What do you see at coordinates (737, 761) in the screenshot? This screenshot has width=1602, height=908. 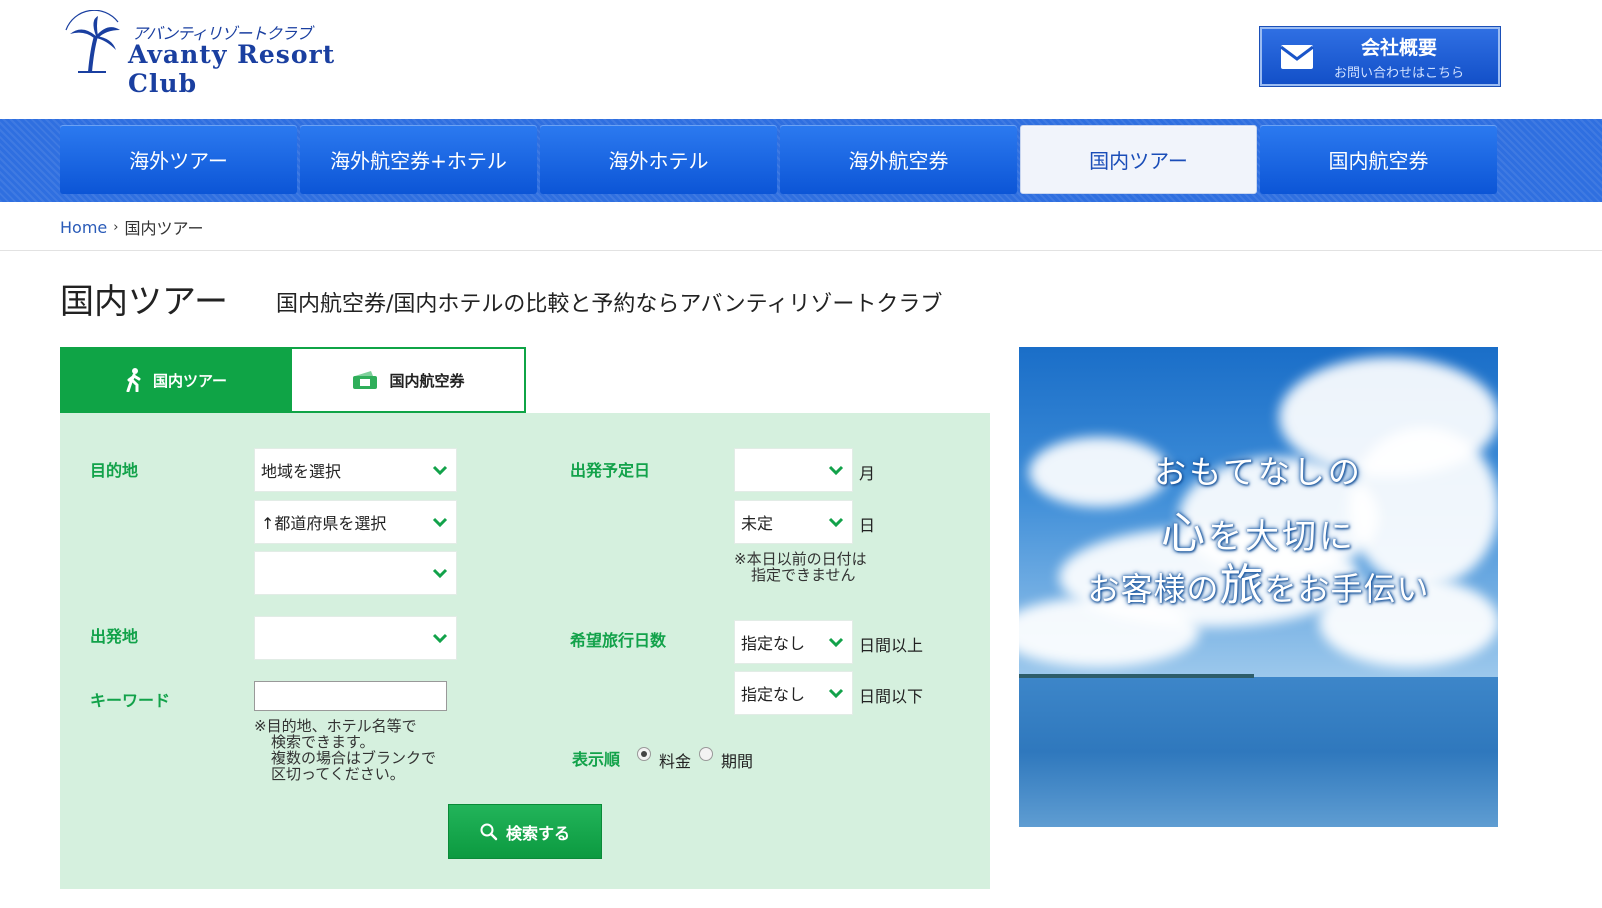 I see `sort-period-label: 期間` at bounding box center [737, 761].